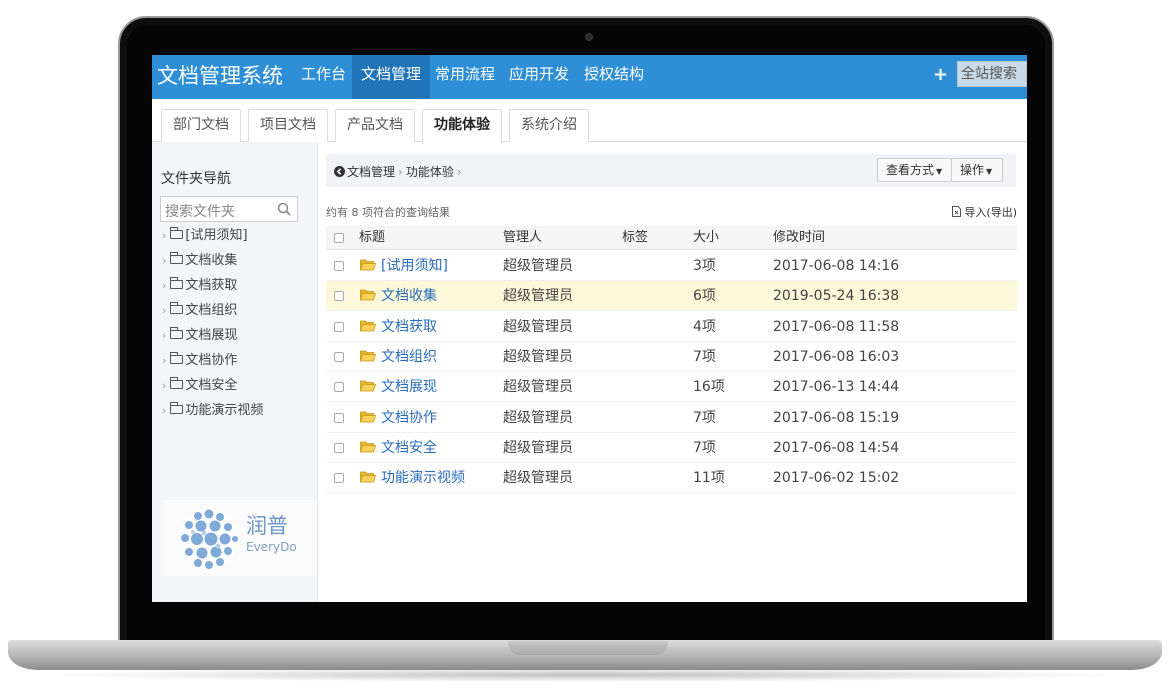 The image size is (1170, 690). I want to click on back-arrow-icon, so click(339, 171).